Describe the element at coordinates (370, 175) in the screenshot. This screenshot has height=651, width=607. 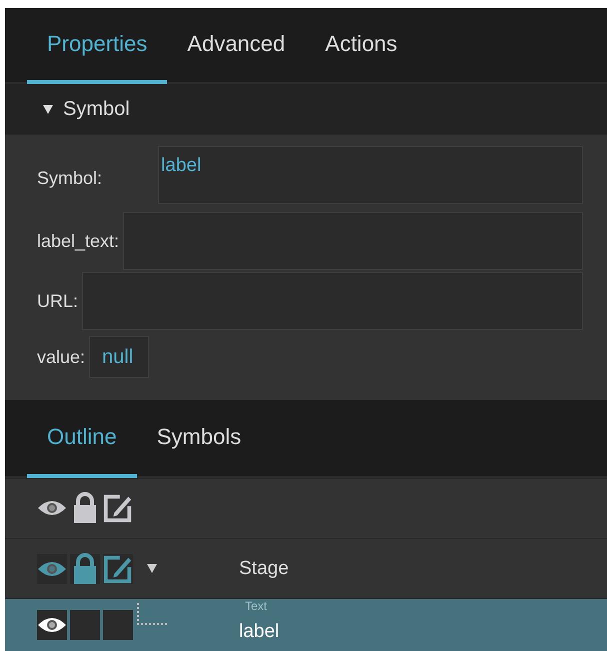
I see `input-field: label` at that location.